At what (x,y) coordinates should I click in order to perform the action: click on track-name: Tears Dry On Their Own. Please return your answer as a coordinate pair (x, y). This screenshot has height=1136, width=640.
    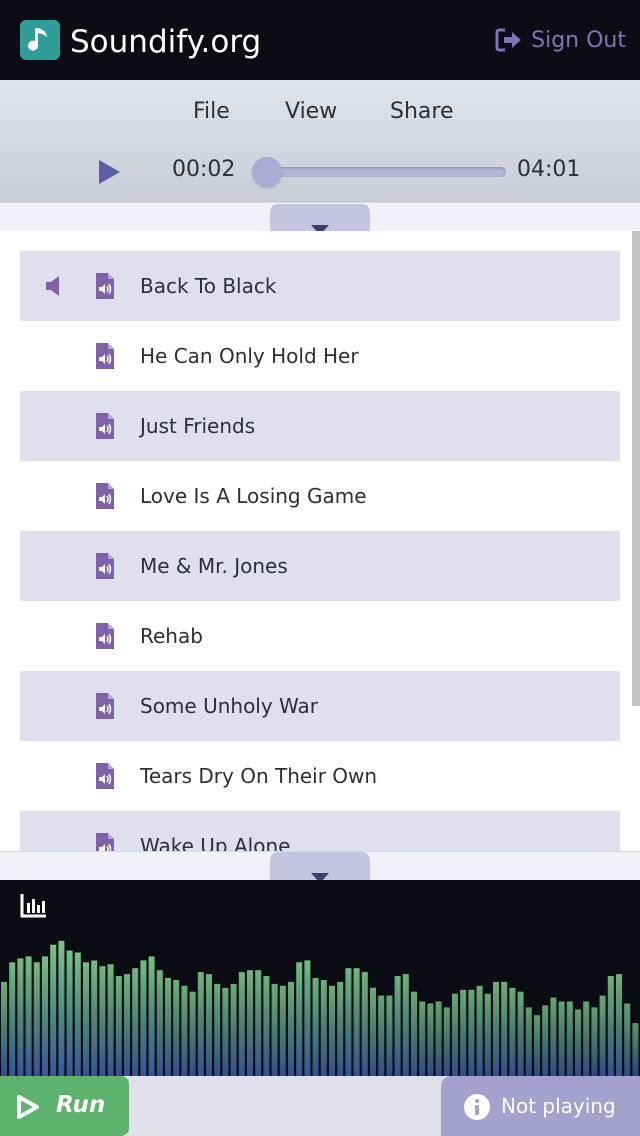
    Looking at the image, I should click on (259, 776).